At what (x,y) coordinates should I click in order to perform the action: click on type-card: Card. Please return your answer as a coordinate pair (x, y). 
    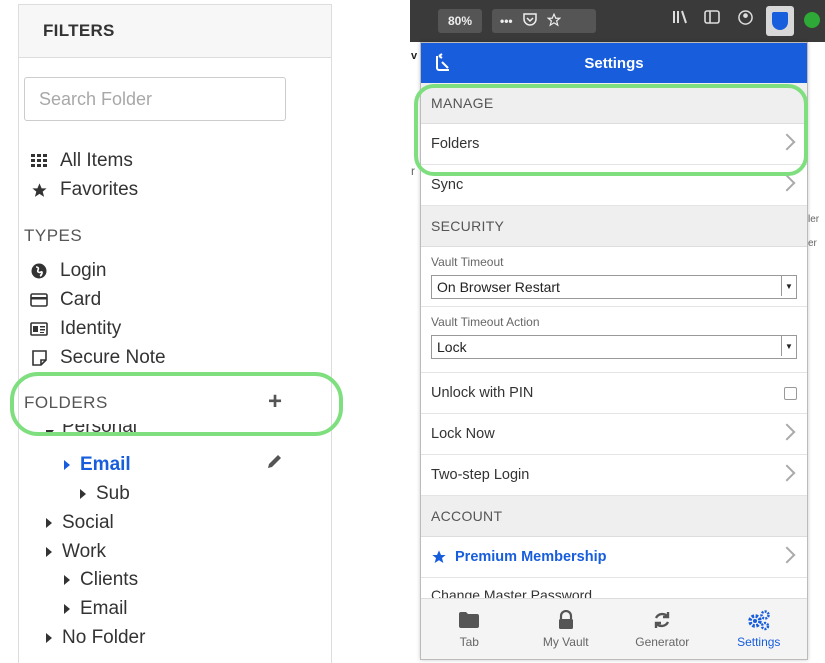
    Looking at the image, I should click on (65, 300).